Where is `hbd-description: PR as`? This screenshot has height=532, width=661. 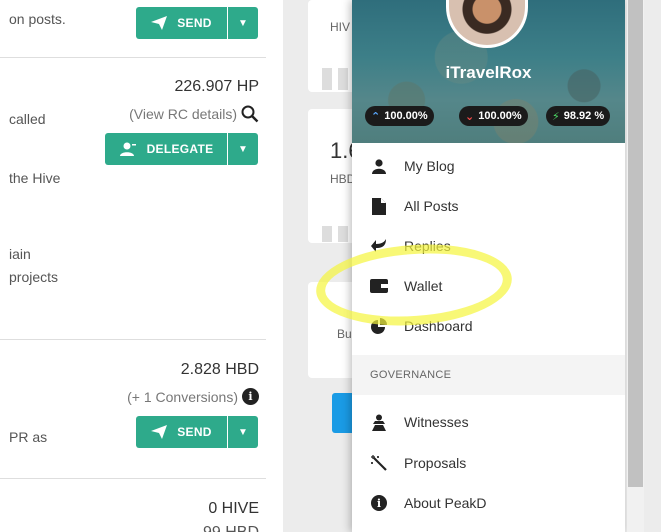
hbd-description: PR as is located at coordinates (28, 437).